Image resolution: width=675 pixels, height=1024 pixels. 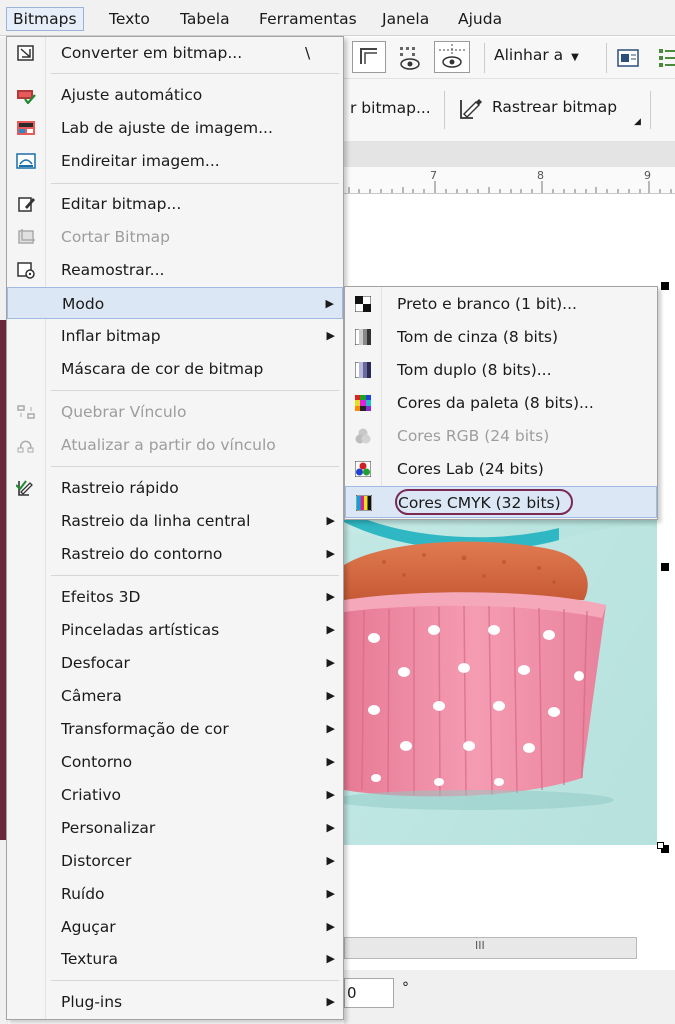 What do you see at coordinates (108, 828) in the screenshot?
I see `menu-item-label: Personalizar` at bounding box center [108, 828].